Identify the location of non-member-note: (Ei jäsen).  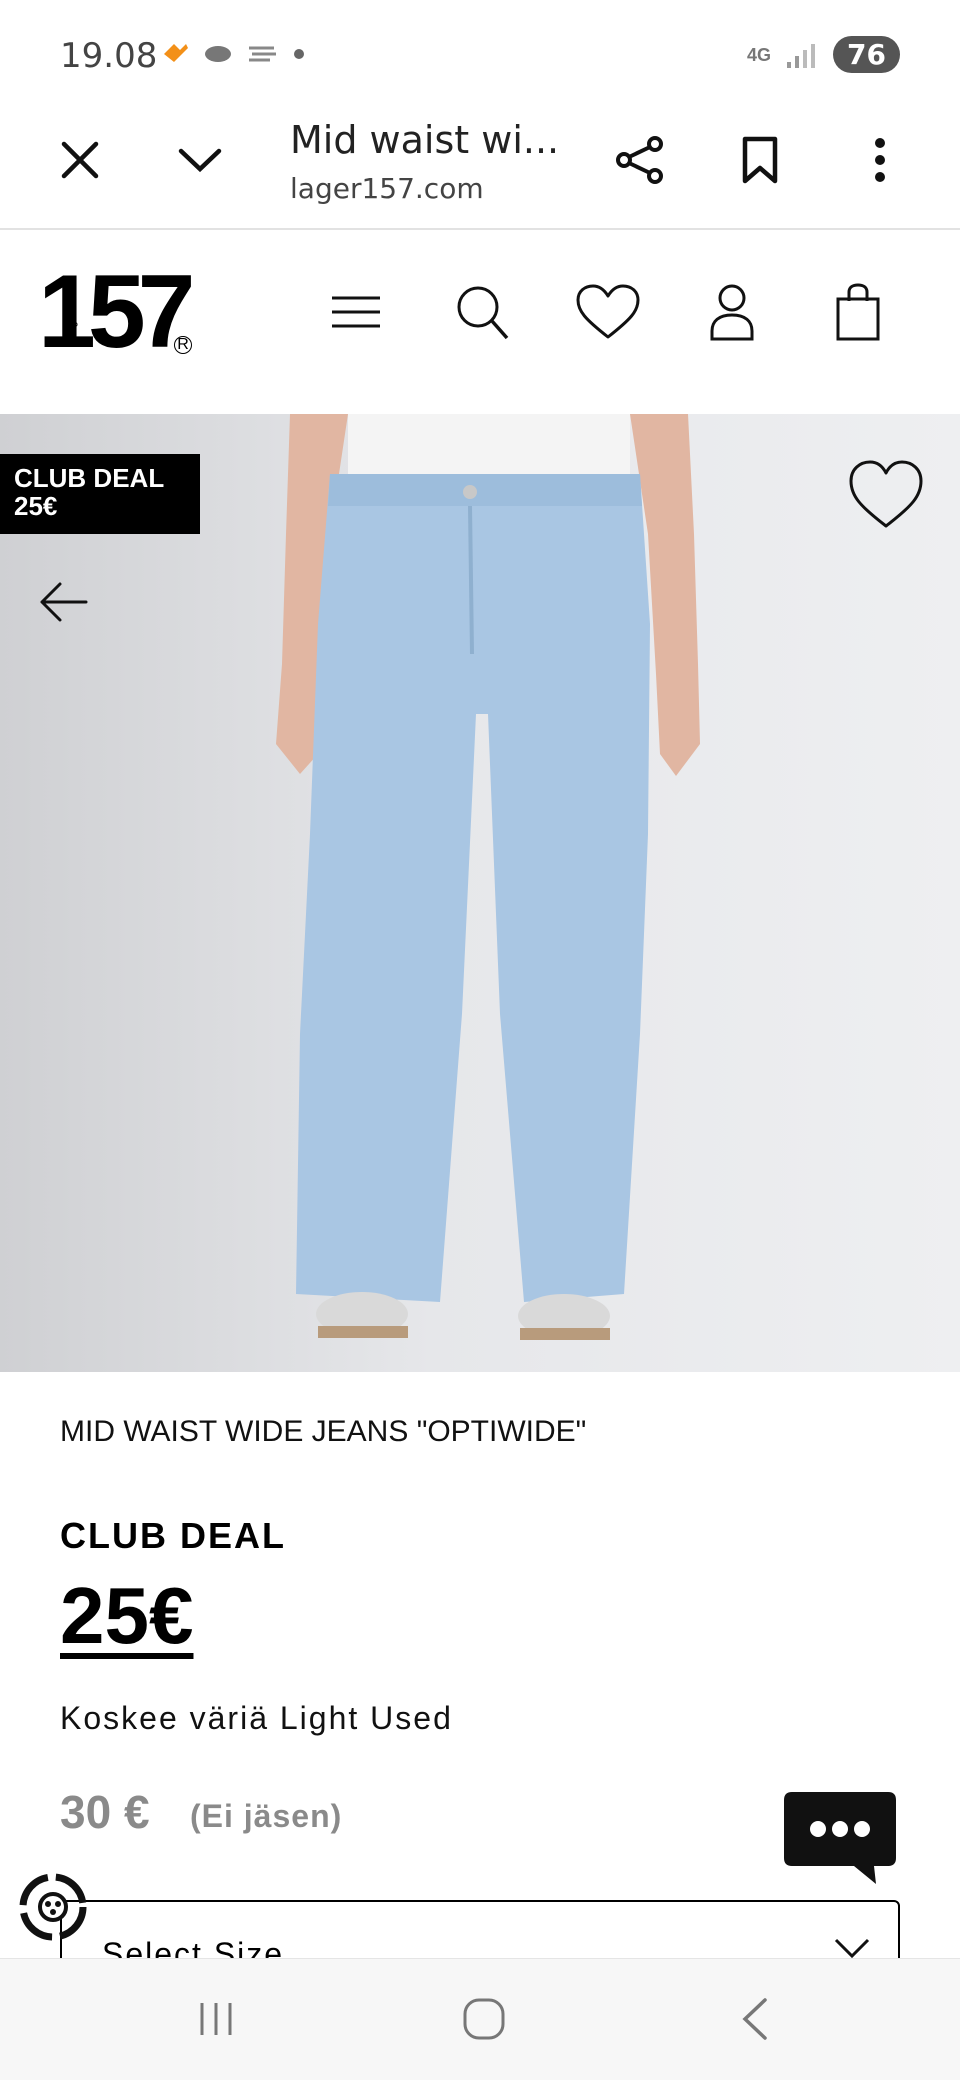
(266, 1816).